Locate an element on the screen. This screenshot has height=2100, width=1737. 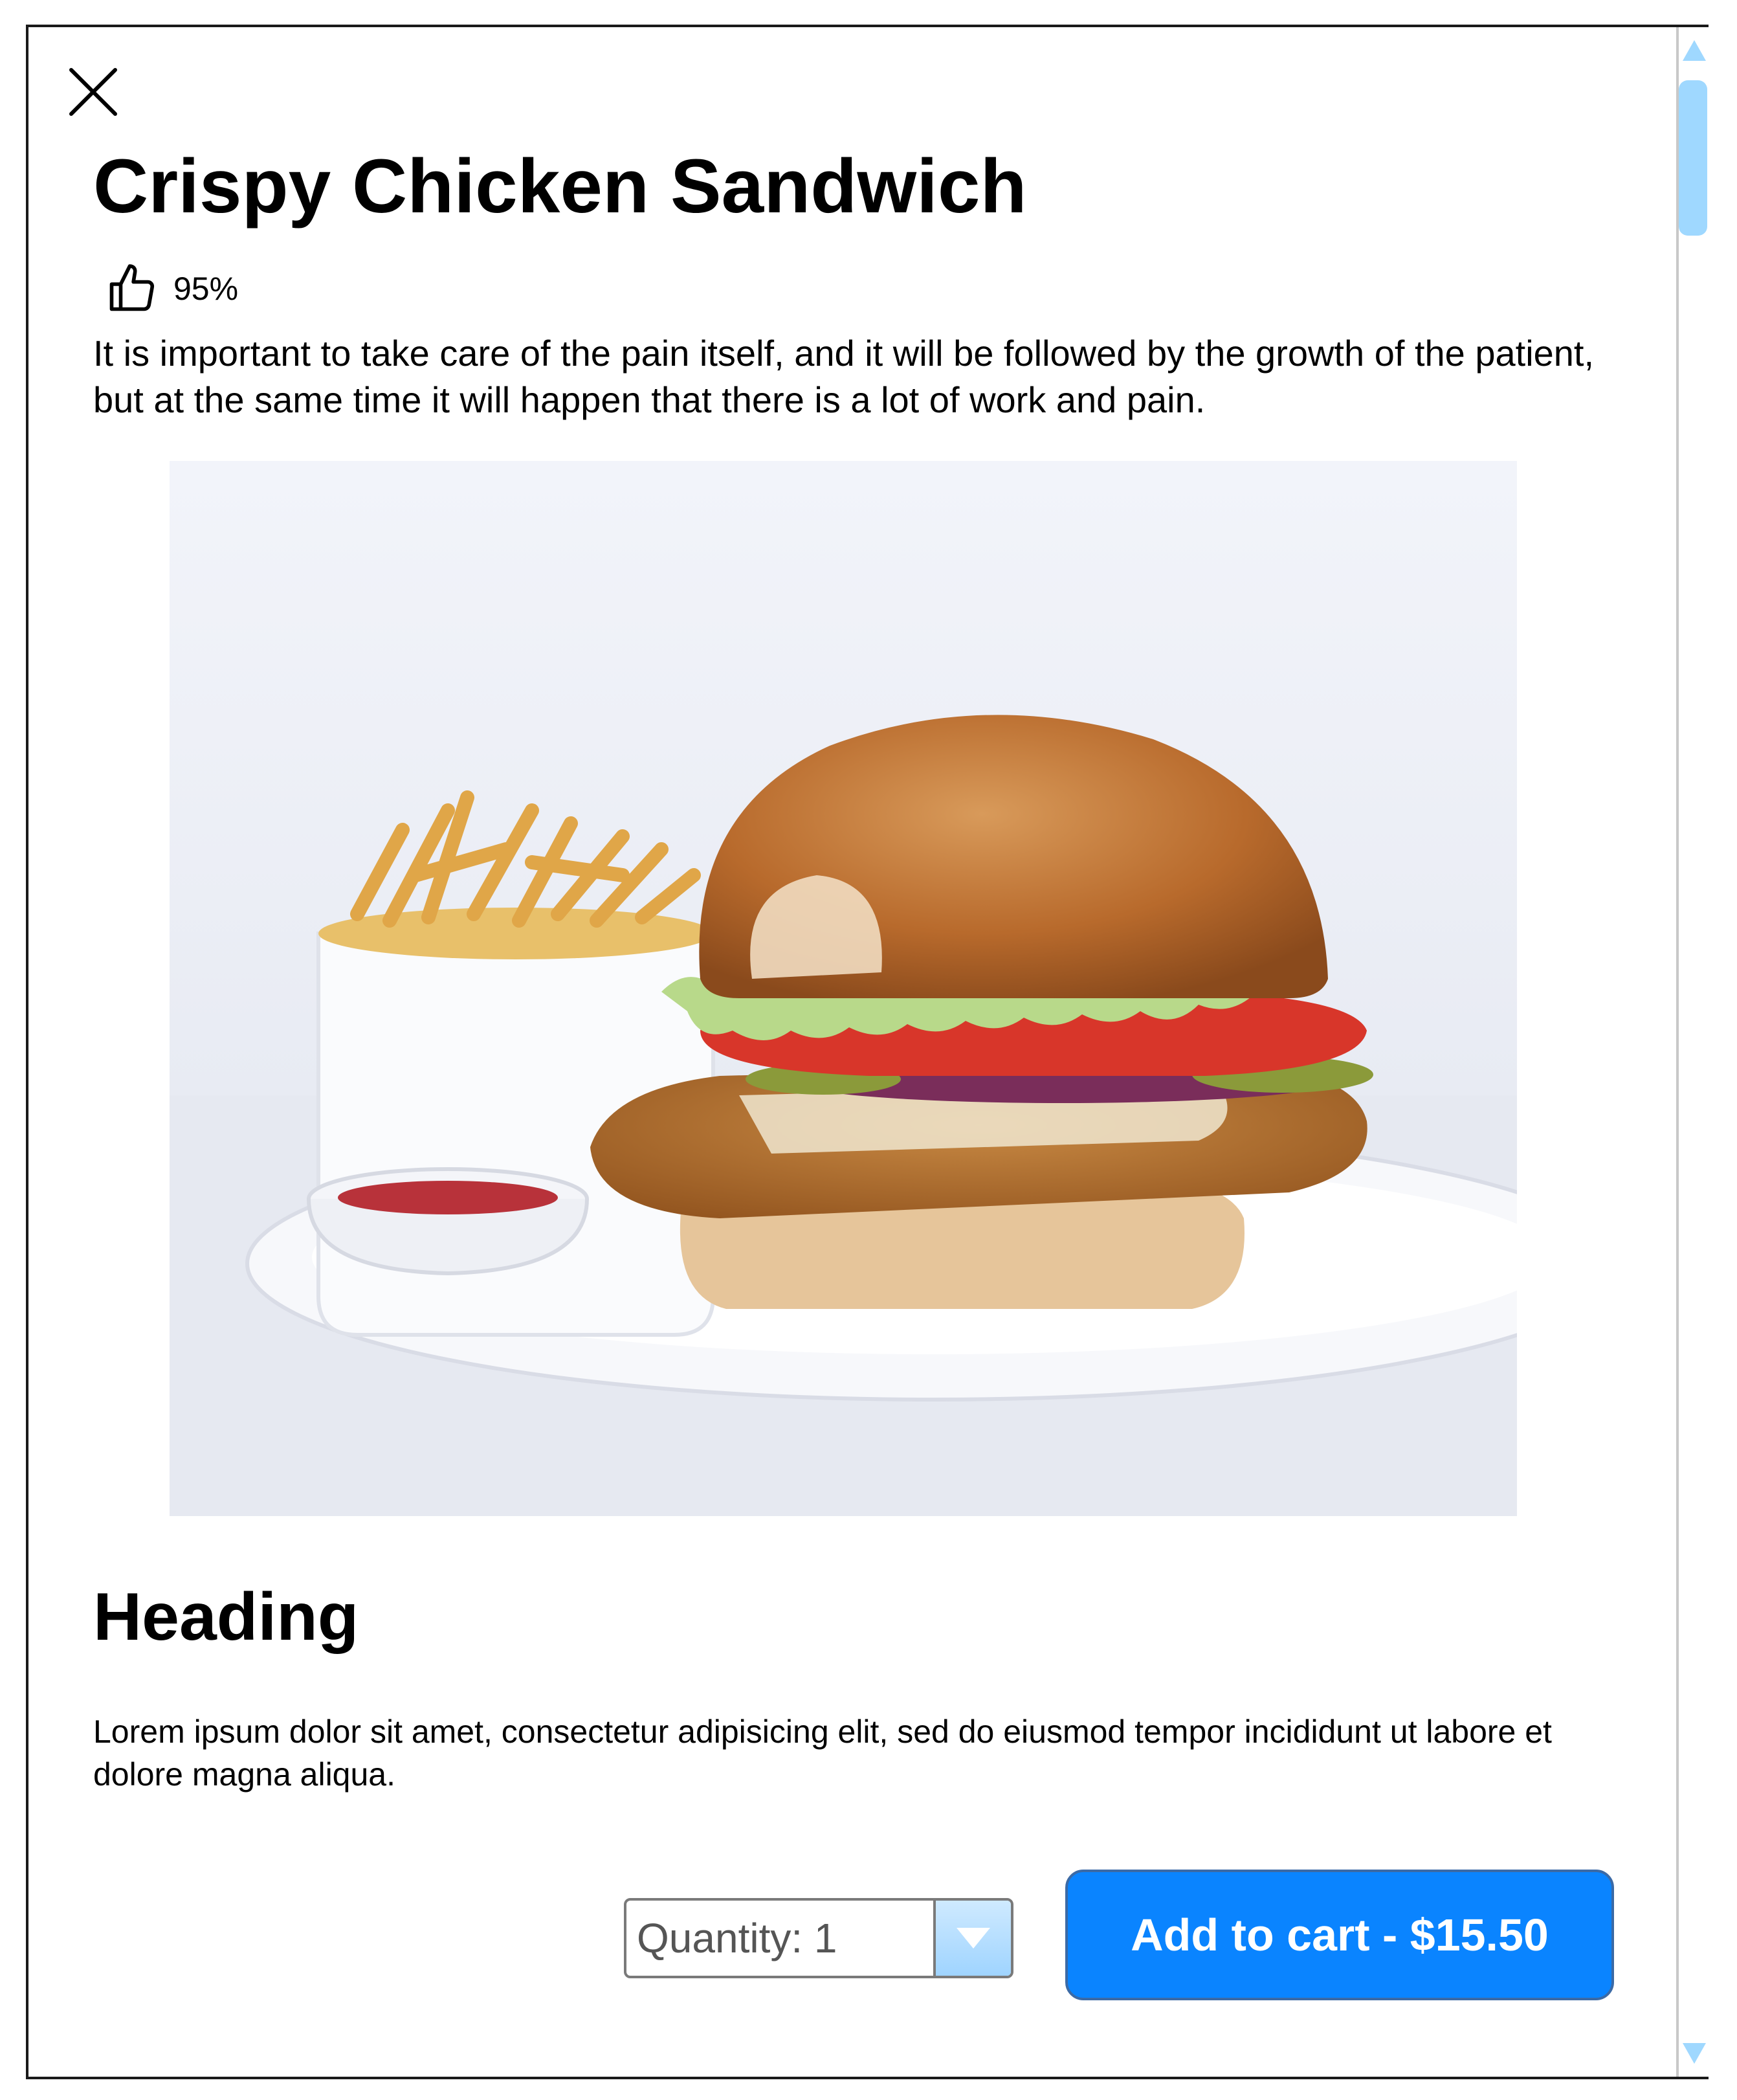
rating: 95% is located at coordinates (171, 289).